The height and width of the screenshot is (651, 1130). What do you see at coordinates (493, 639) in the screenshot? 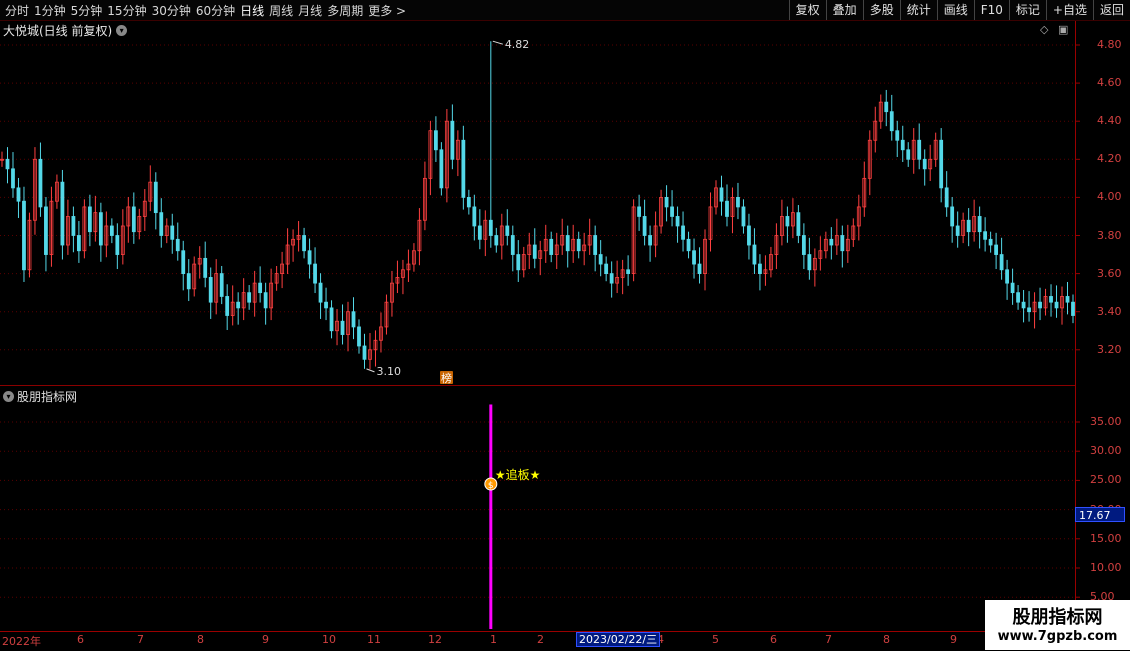
I see `date-tick-label: 1` at bounding box center [493, 639].